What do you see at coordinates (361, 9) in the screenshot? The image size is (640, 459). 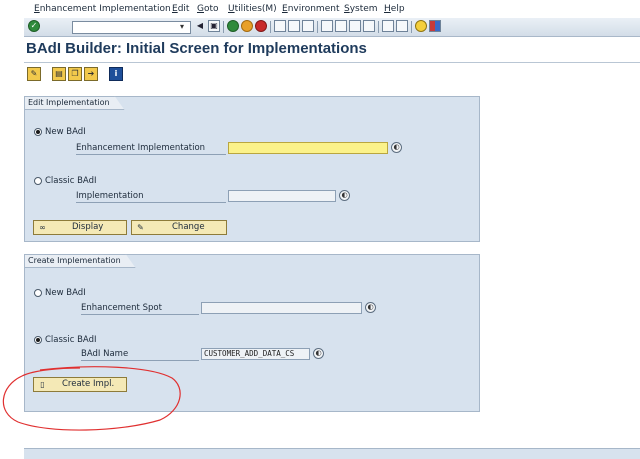 I see `menu-system: System` at bounding box center [361, 9].